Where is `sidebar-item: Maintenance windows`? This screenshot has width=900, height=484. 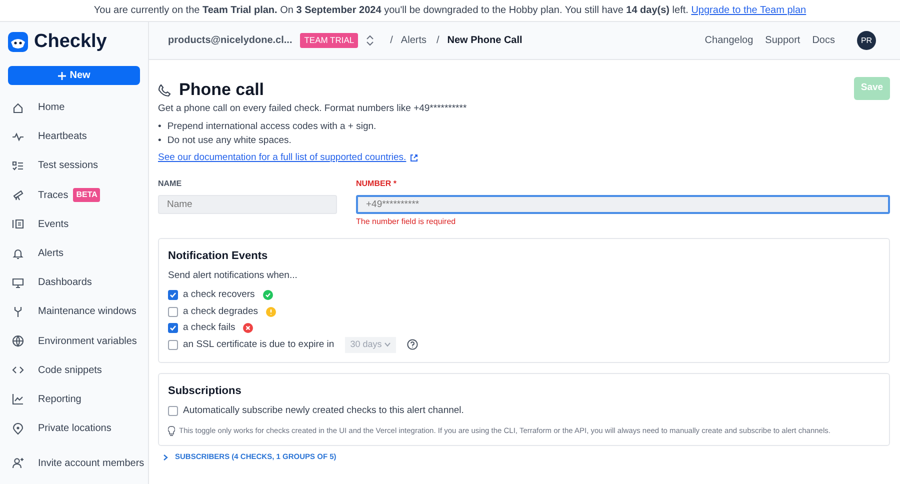
sidebar-item: Maintenance windows is located at coordinates (74, 311).